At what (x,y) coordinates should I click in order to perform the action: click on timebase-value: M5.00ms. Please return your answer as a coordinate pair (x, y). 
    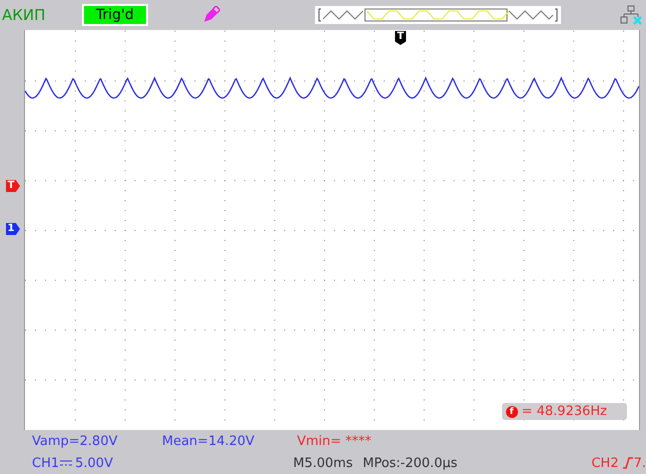
    Looking at the image, I should click on (323, 463).